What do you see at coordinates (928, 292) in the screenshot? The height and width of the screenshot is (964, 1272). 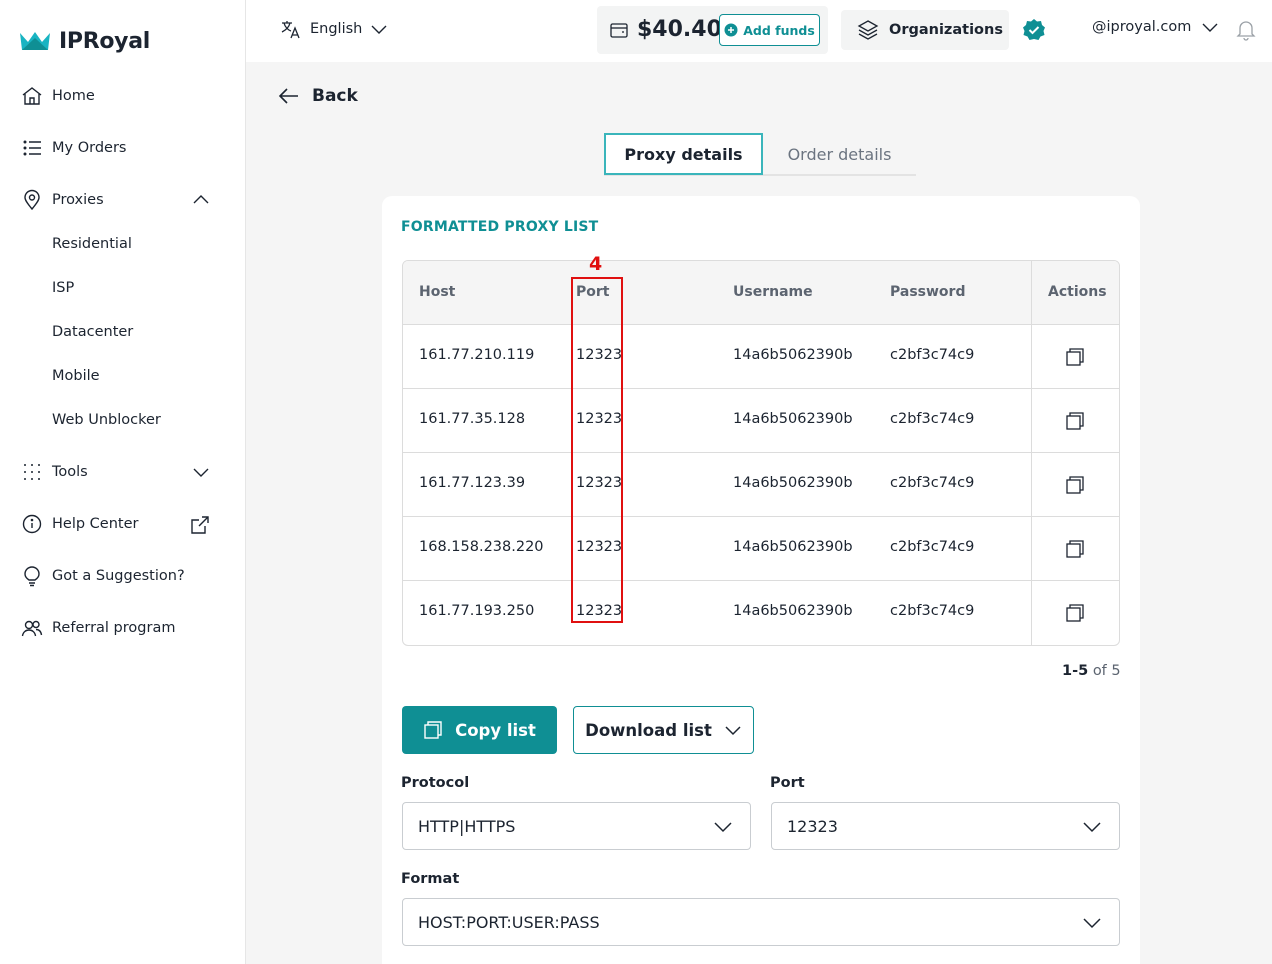 I see `column-header-password: Password` at bounding box center [928, 292].